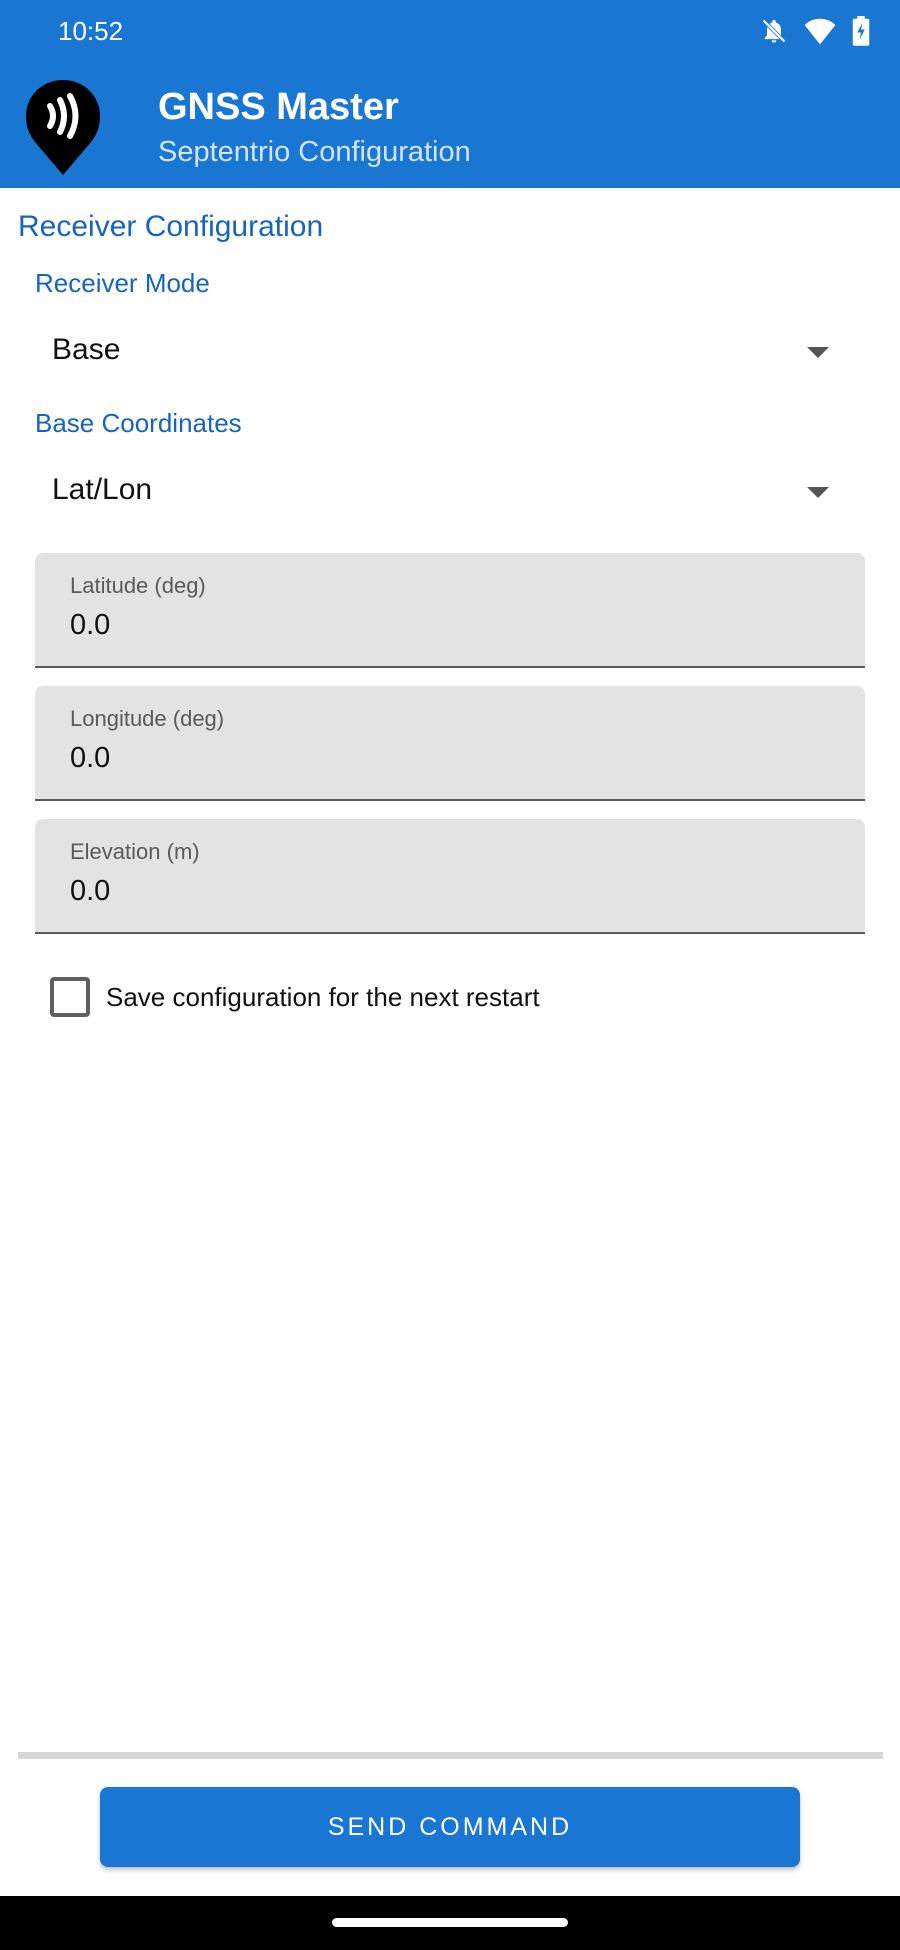 This screenshot has width=900, height=1950. Describe the element at coordinates (147, 718) in the screenshot. I see `longitude-label: Longitude (deg)` at that location.